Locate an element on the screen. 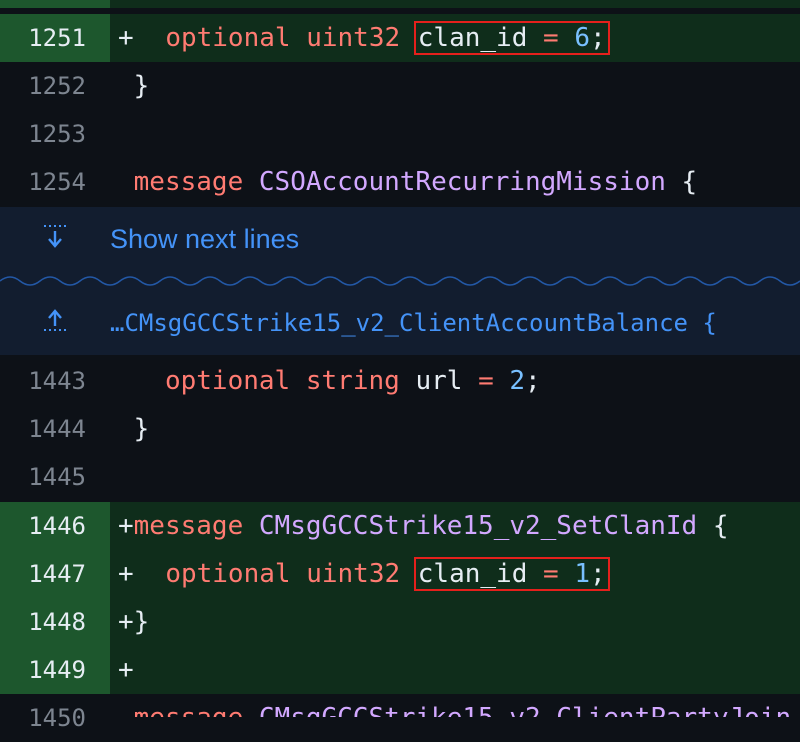  hunk-separator-wave is located at coordinates (400, 281).